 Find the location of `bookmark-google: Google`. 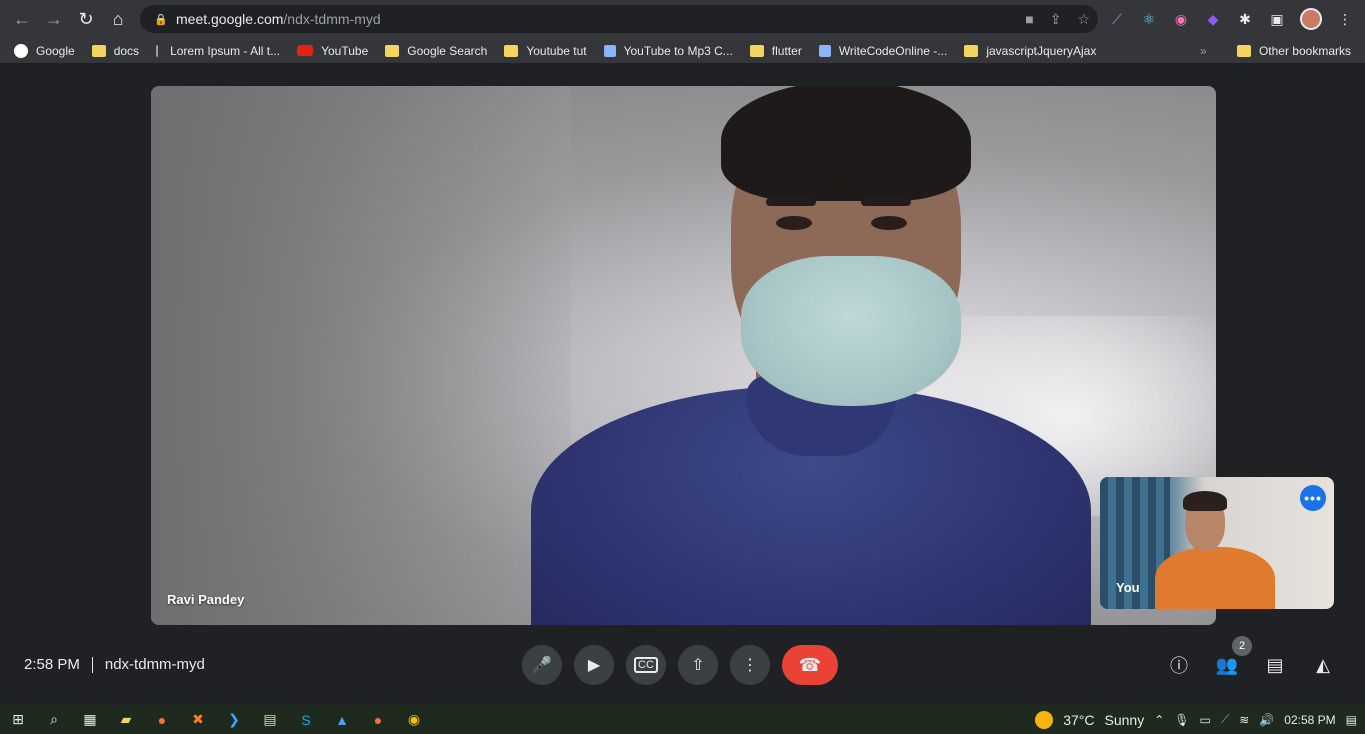

bookmark-google: Google is located at coordinates (44, 50).